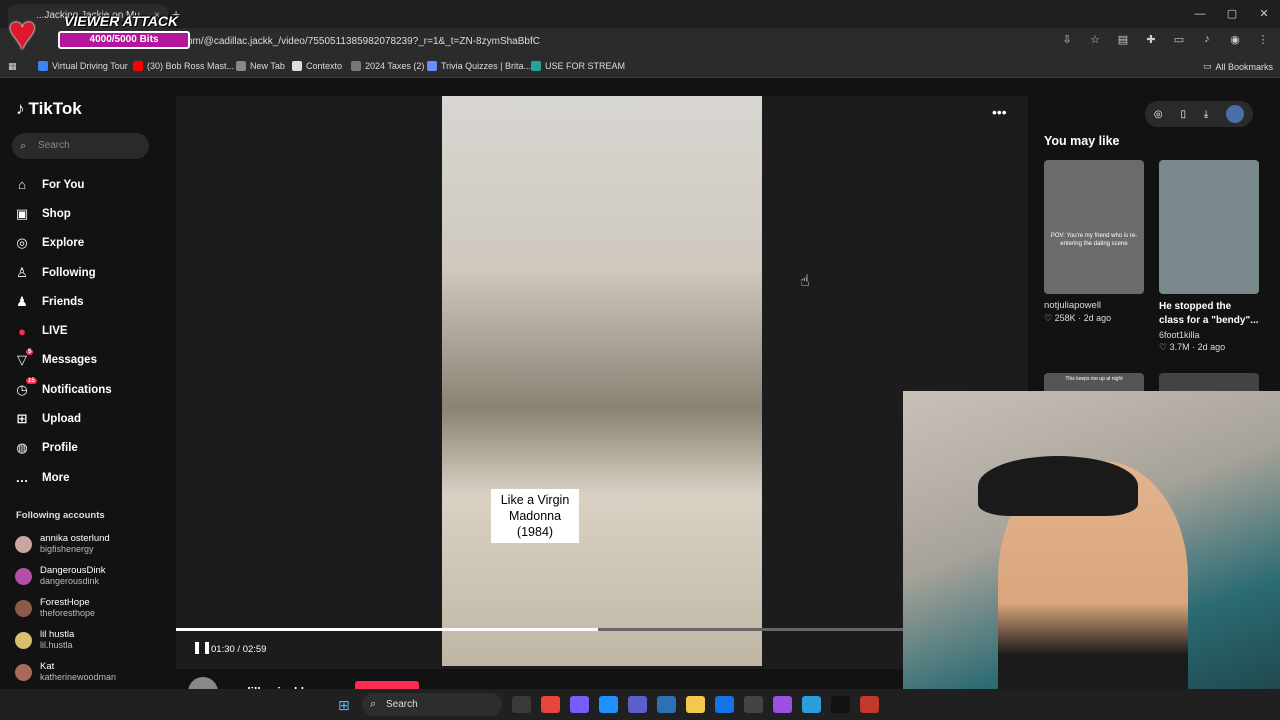  Describe the element at coordinates (47, 666) in the screenshot. I see `account-name: Kat` at that location.